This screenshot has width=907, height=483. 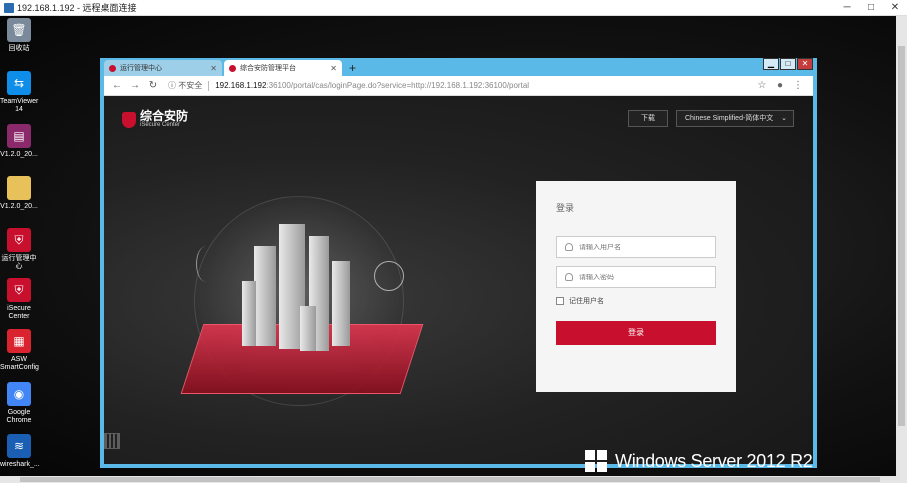 What do you see at coordinates (129, 119) in the screenshot?
I see `shield-logo-icon` at bounding box center [129, 119].